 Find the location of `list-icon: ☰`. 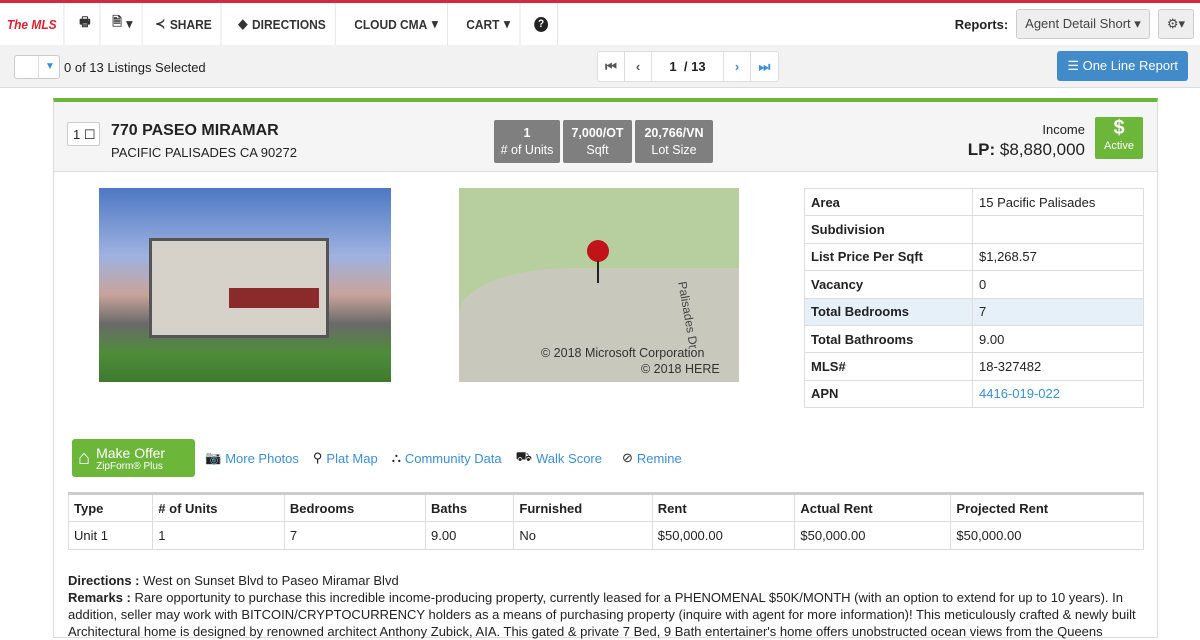

list-icon: ☰ is located at coordinates (1073, 65).